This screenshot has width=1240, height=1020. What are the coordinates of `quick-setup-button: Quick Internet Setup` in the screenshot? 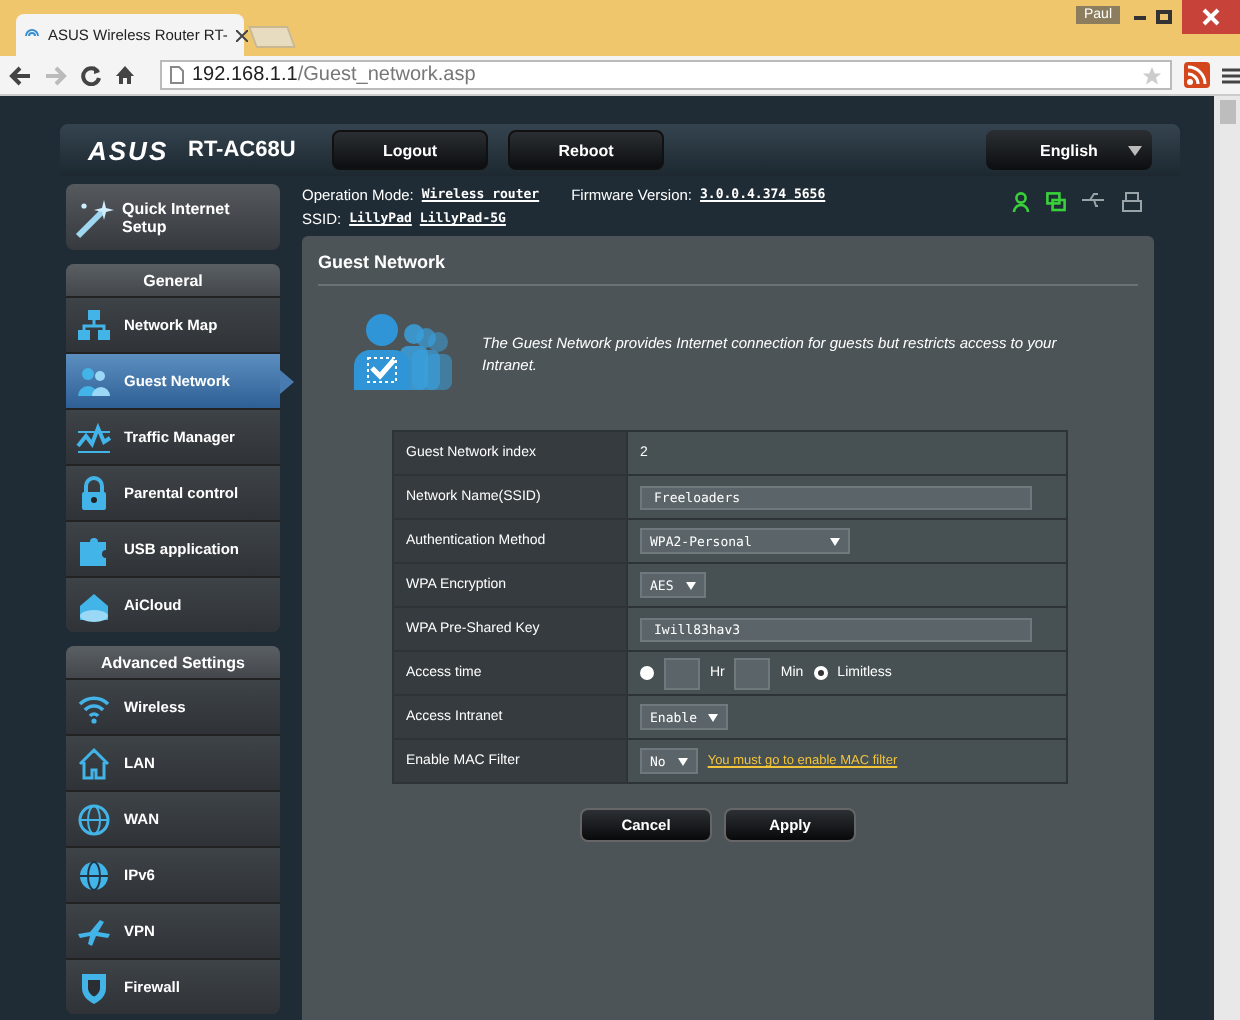 It's located at (173, 217).